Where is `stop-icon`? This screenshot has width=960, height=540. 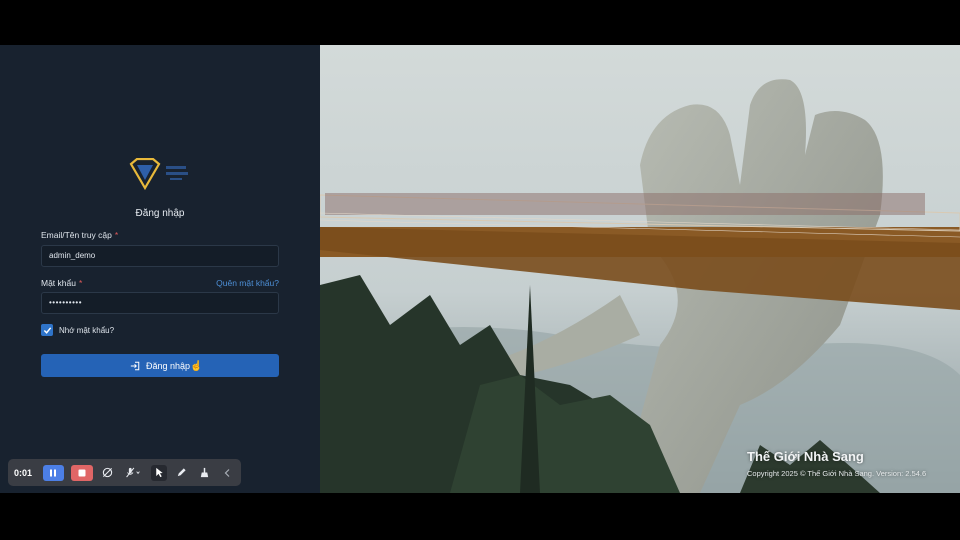 stop-icon is located at coordinates (82, 472).